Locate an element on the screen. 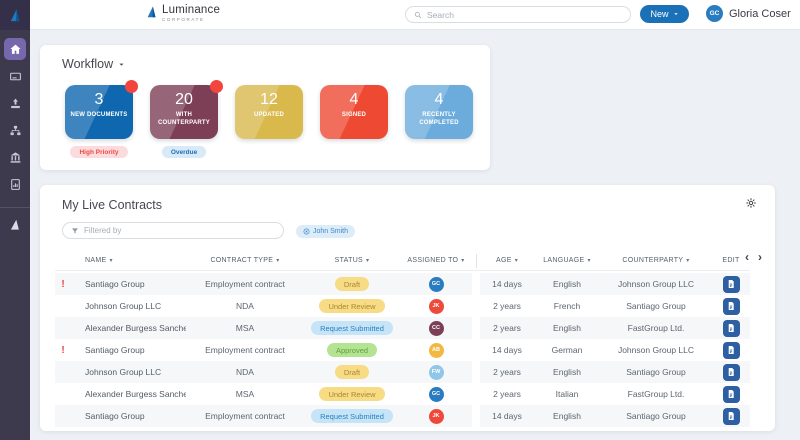  assignee-cell: GC is located at coordinates (436, 284).